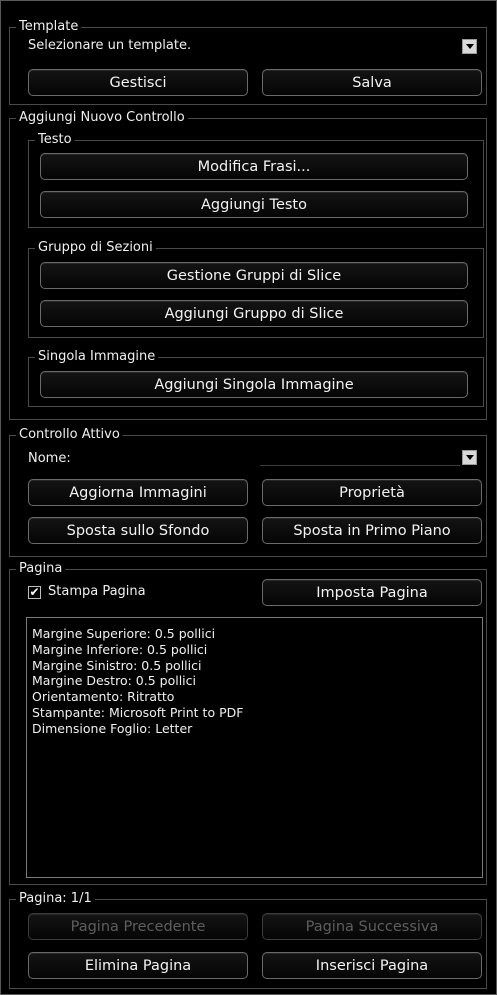  Describe the element at coordinates (138, 926) in the screenshot. I see `previous-page-button: Pagina Precedente` at that location.